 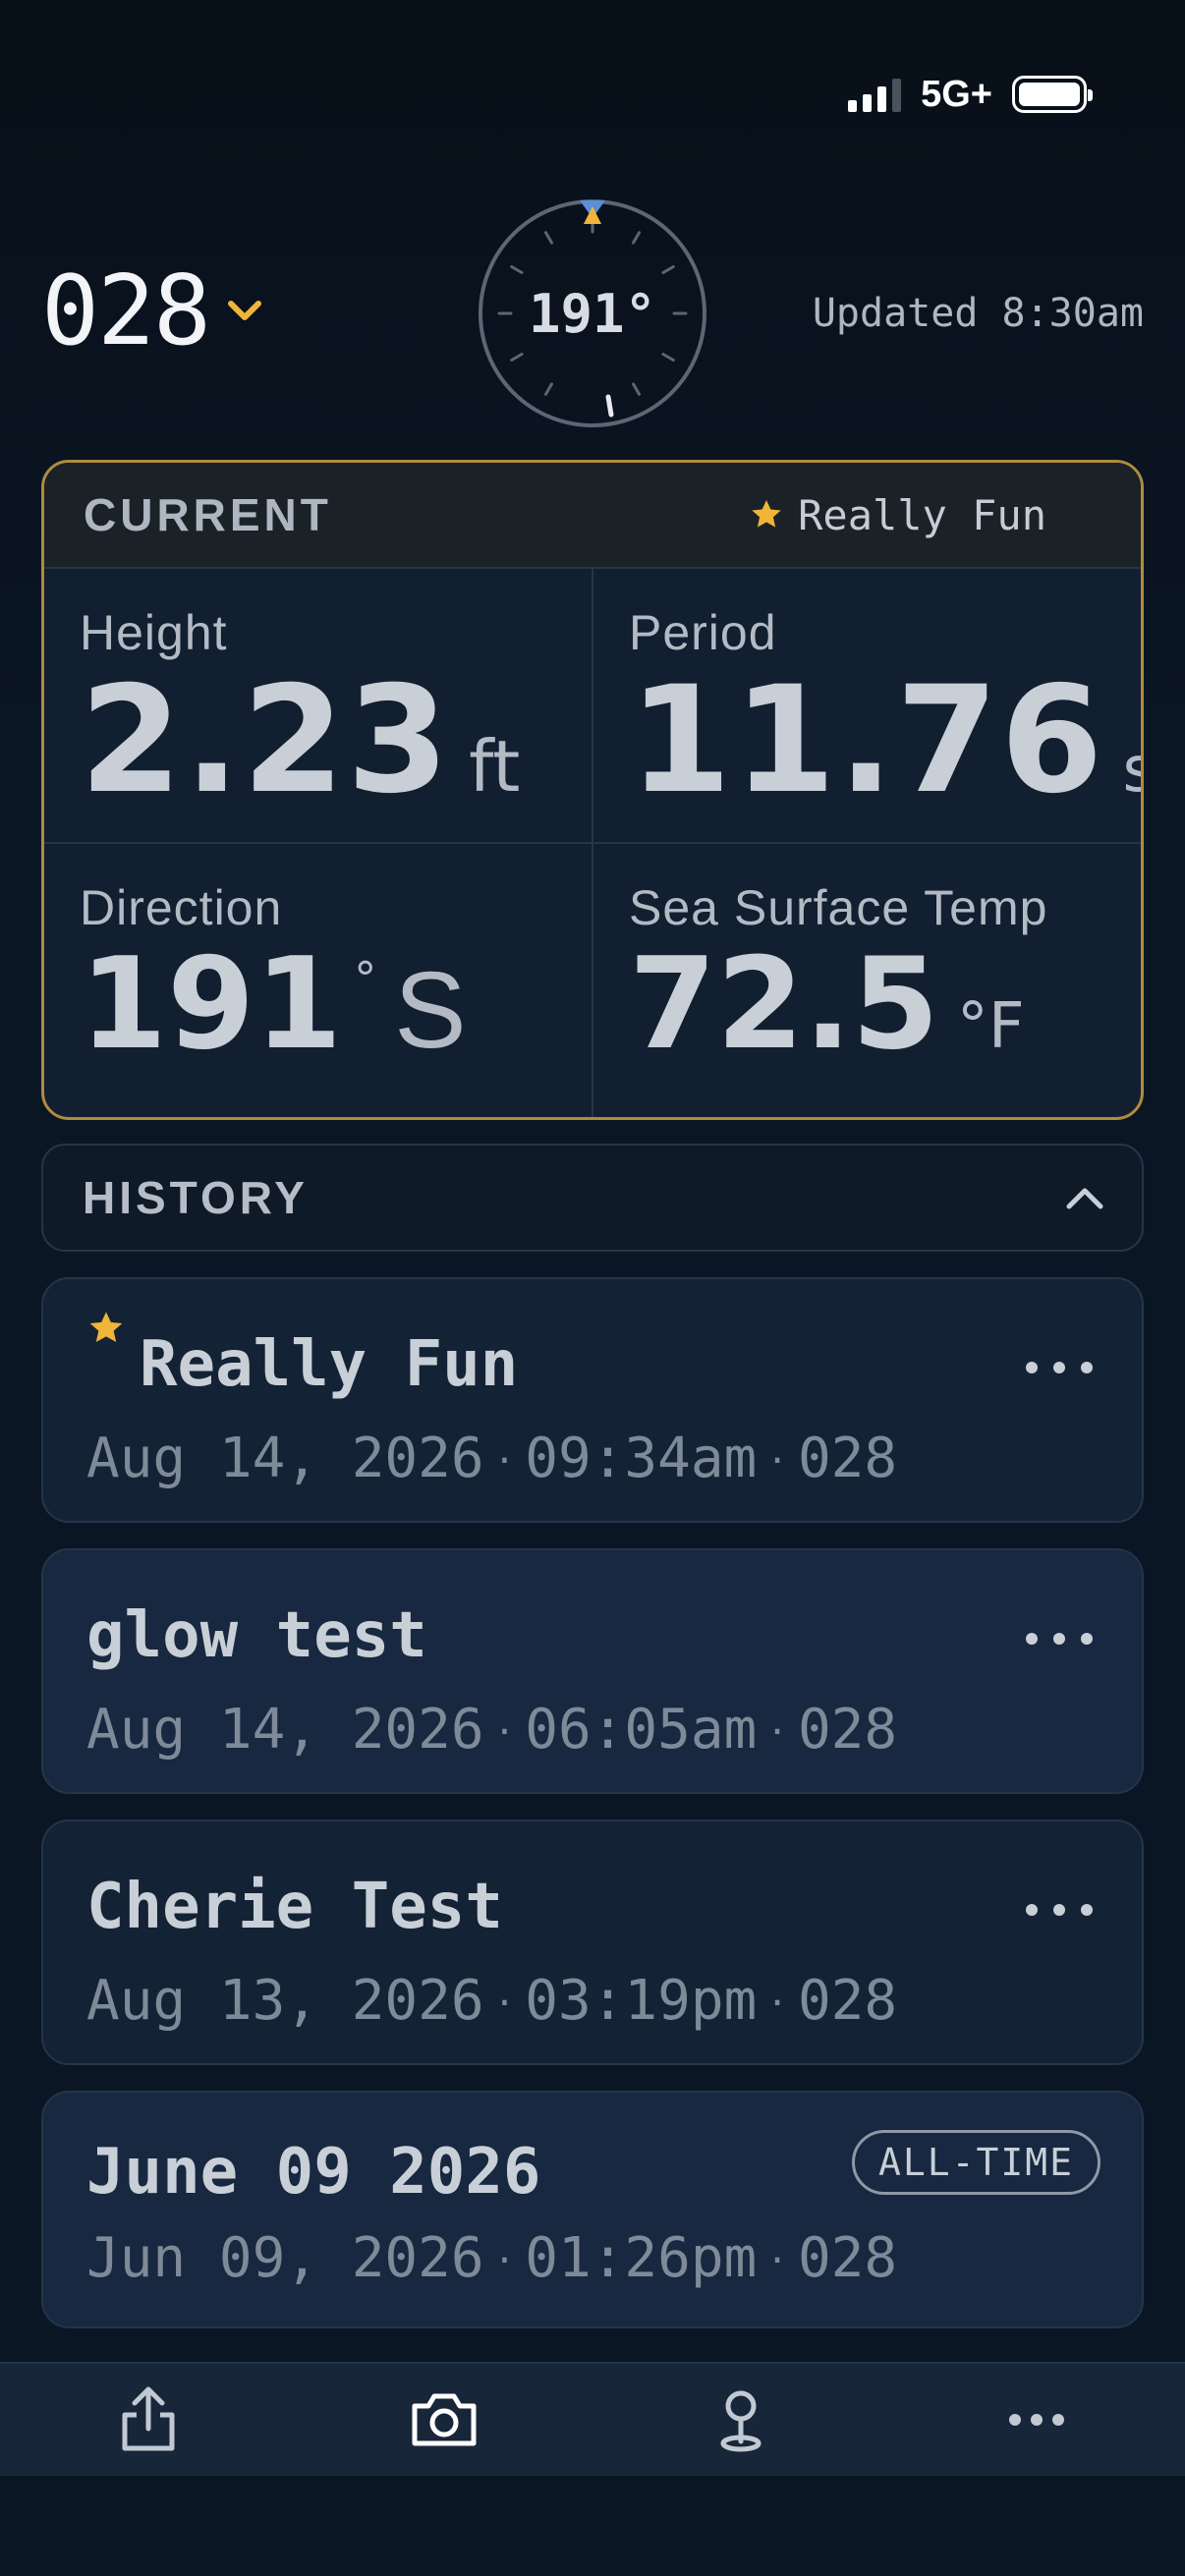 I want to click on signal-icon, so click(x=875, y=94).